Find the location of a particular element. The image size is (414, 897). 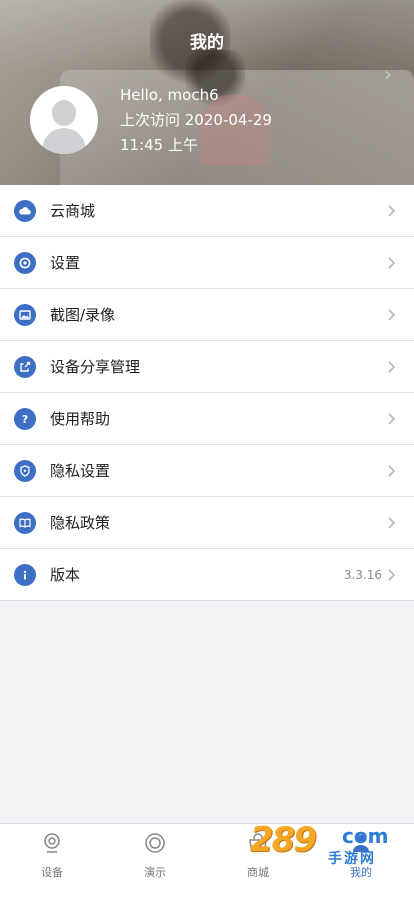

image-icon is located at coordinates (25, 314).